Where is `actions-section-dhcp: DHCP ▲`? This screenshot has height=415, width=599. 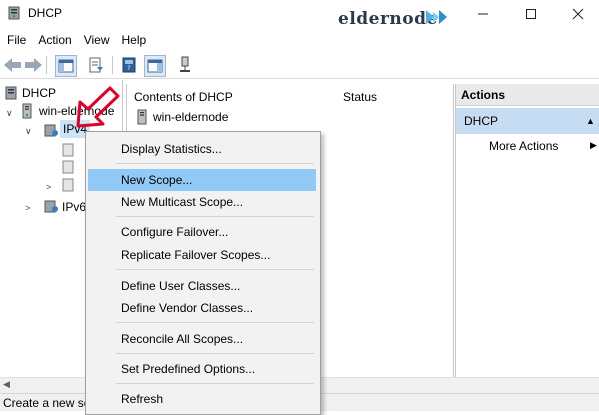 actions-section-dhcp: DHCP ▲ is located at coordinates (527, 121).